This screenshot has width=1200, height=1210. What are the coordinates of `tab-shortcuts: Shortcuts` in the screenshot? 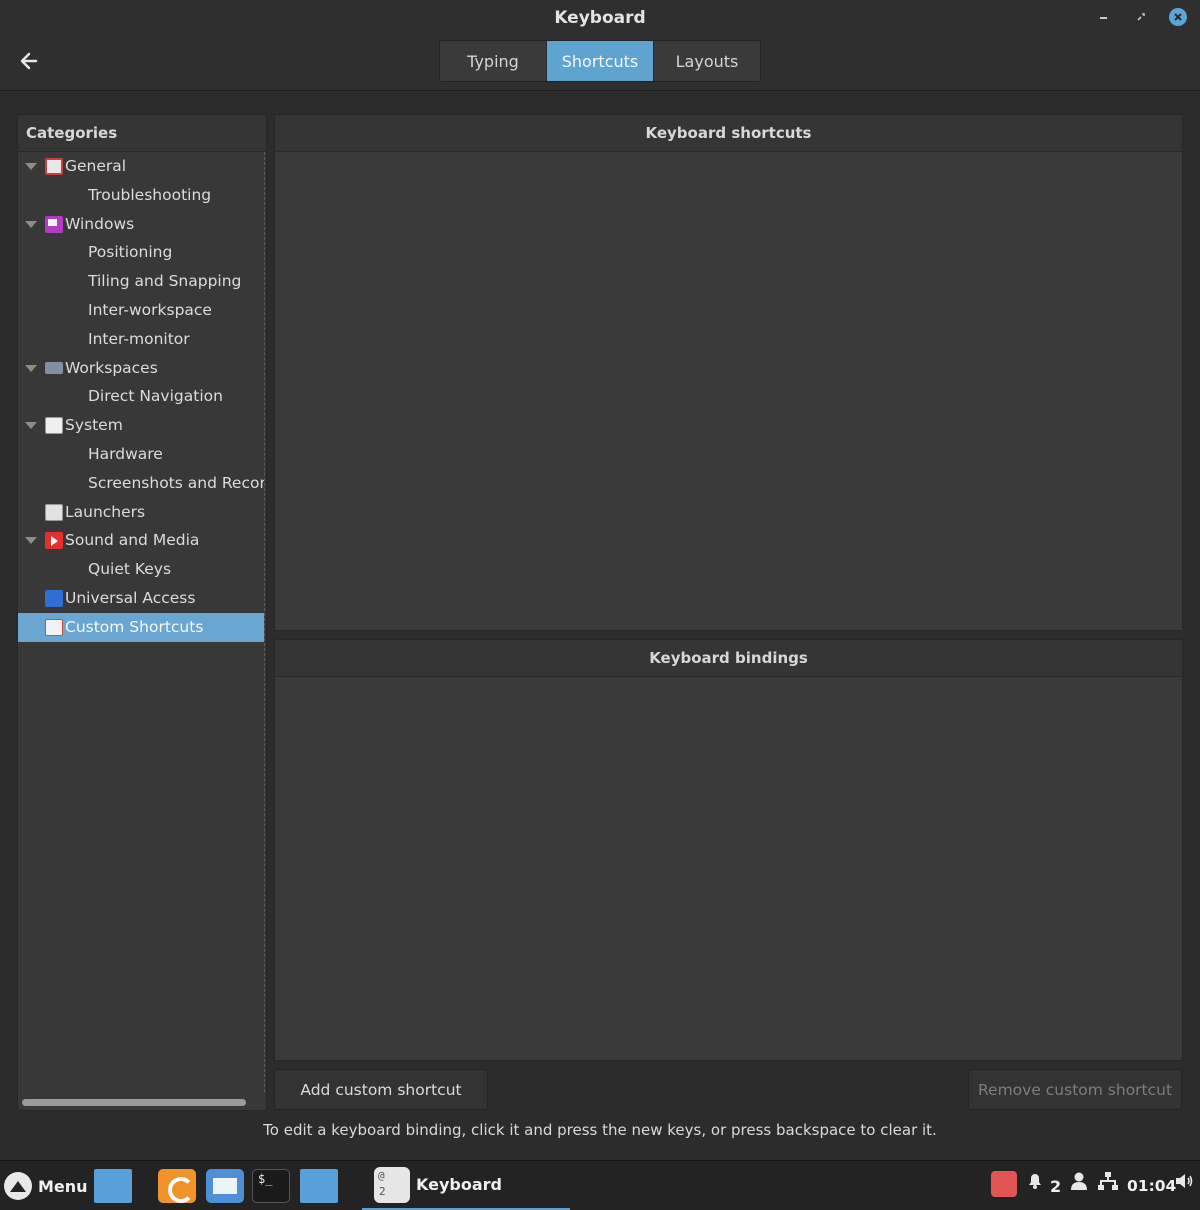 It's located at (600, 61).